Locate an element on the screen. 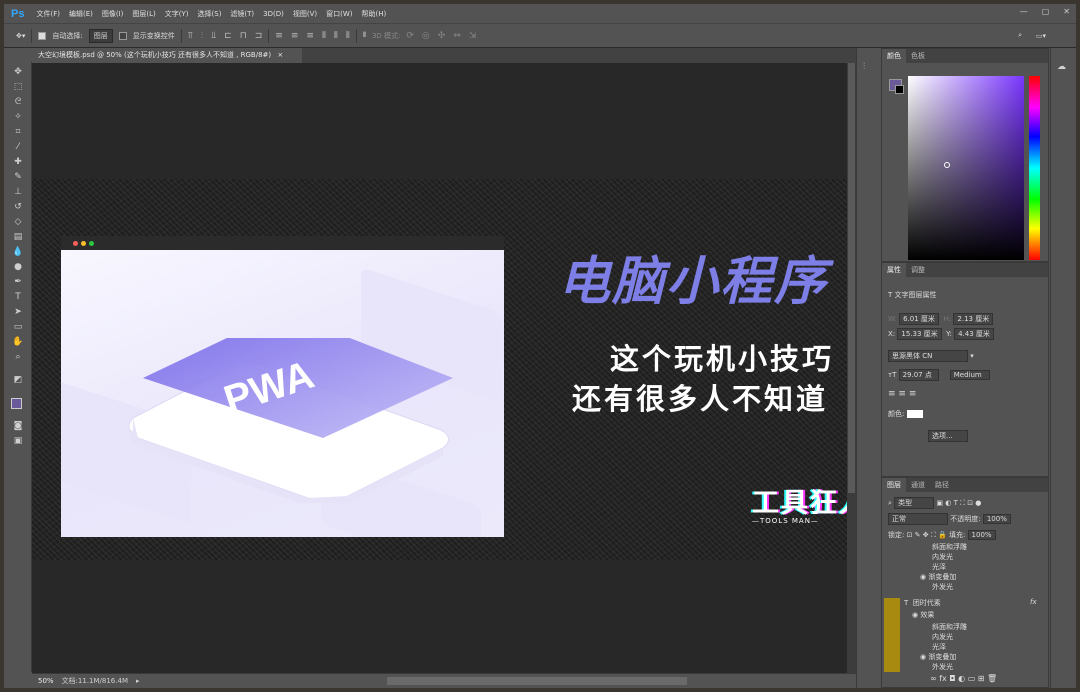 The image size is (1080, 692). align-icons: ⫪ ⫶ ⫫ ⊏ ⊓ ⊐ is located at coordinates (225, 36).